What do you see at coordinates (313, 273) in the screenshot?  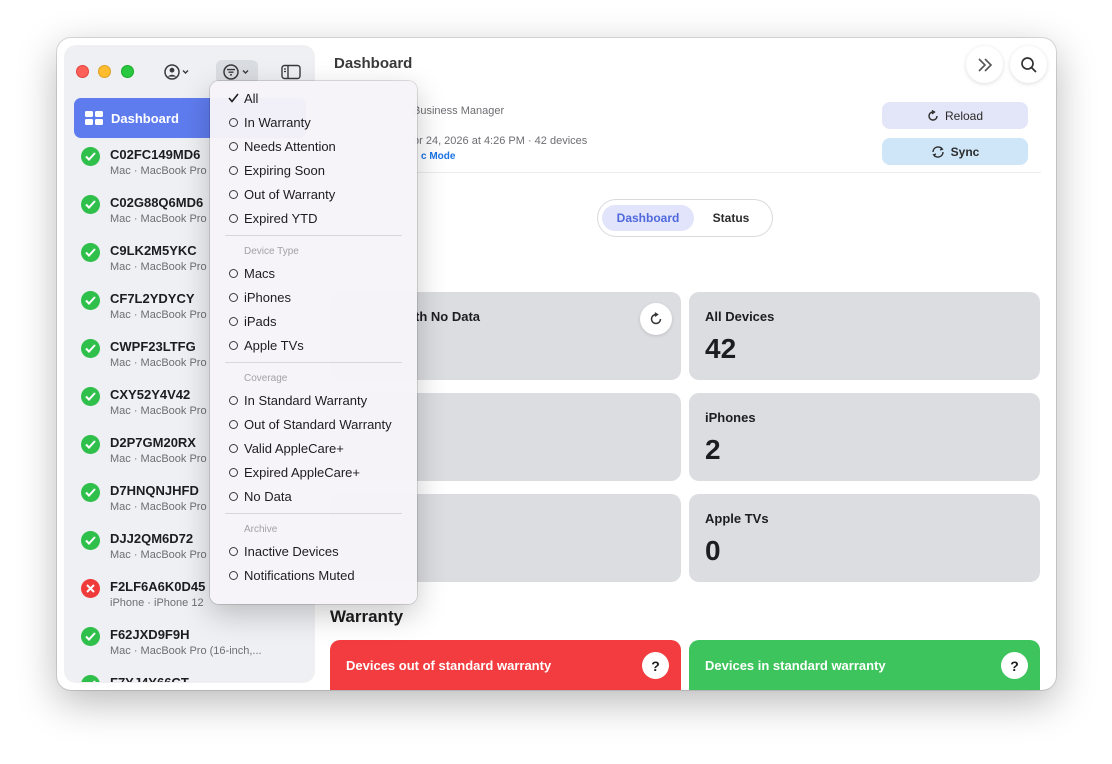 I see `filter-menu-item: Macs` at bounding box center [313, 273].